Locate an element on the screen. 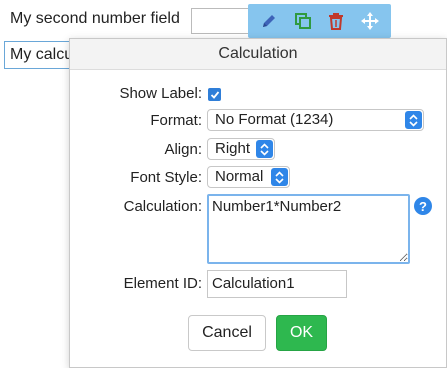 The height and width of the screenshot is (368, 447). element-id-label: Element ID: is located at coordinates (162, 283).